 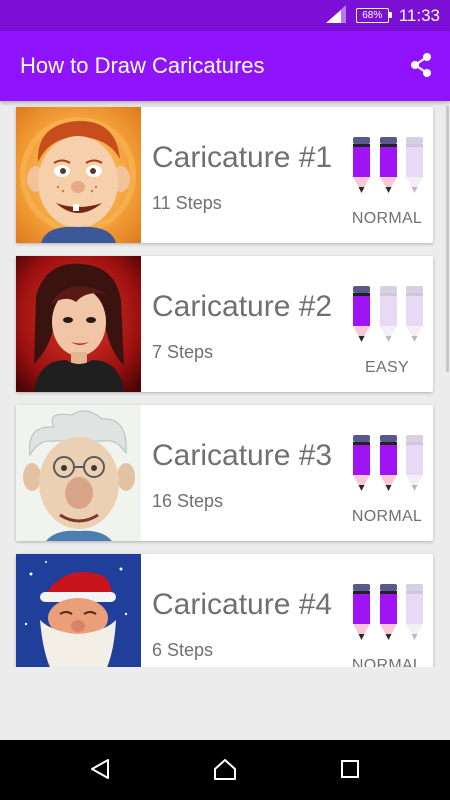 What do you see at coordinates (242, 306) in the screenshot?
I see `lesson-title: Caricature #2` at bounding box center [242, 306].